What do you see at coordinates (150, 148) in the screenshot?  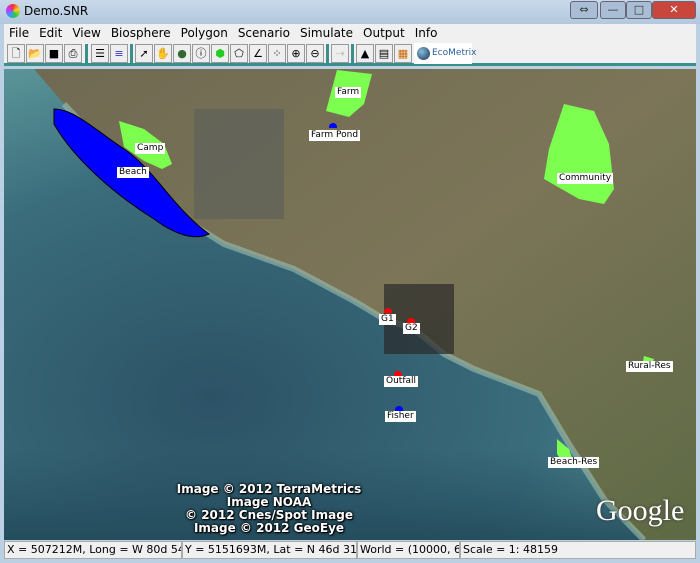 I see `label-camp: Camp` at bounding box center [150, 148].